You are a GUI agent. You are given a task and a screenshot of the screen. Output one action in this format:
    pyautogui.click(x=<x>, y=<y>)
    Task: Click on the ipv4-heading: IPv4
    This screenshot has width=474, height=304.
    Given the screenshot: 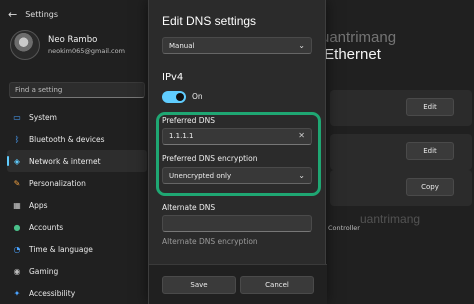 What is the action you would take?
    pyautogui.click(x=173, y=77)
    